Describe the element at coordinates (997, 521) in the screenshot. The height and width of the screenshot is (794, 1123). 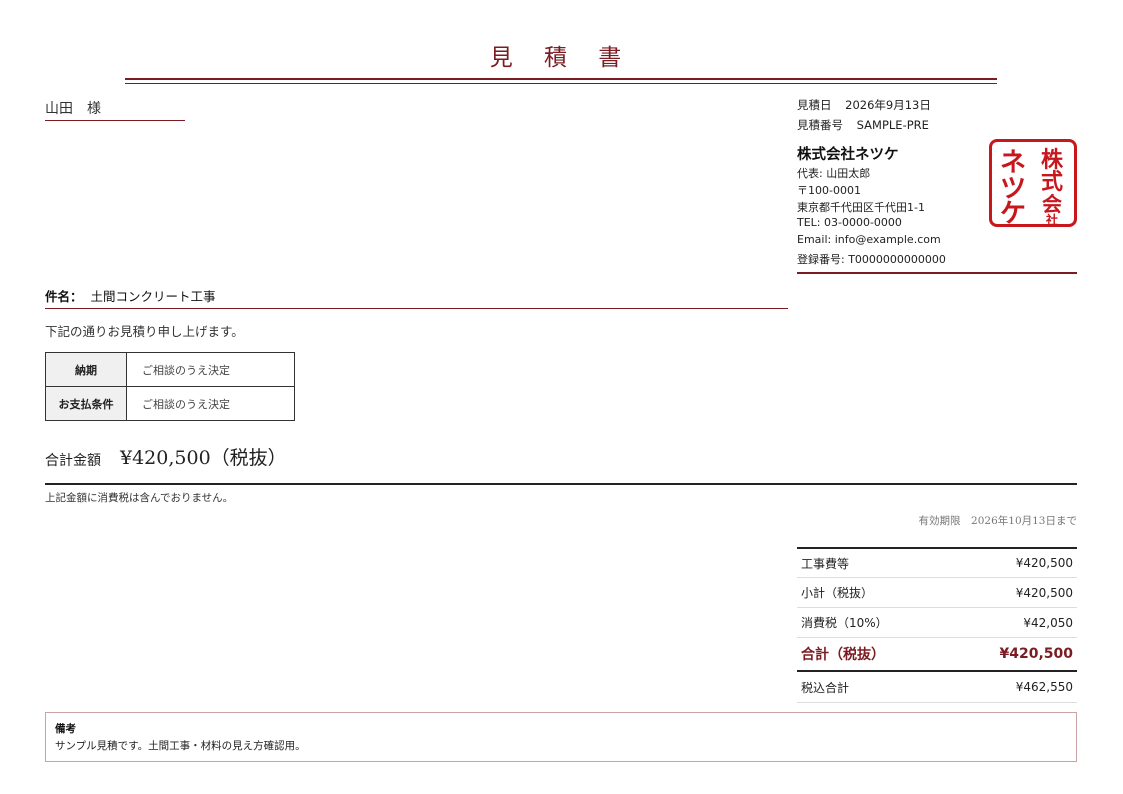
I see `validity-period: 有効期限 2026年10月13日まで` at that location.